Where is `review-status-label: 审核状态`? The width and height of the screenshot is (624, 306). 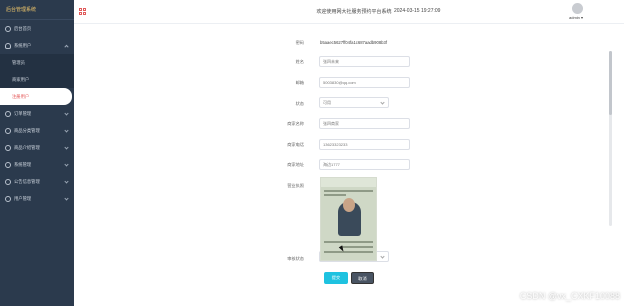
review-status-label: 审核状态 is located at coordinates (295, 258).